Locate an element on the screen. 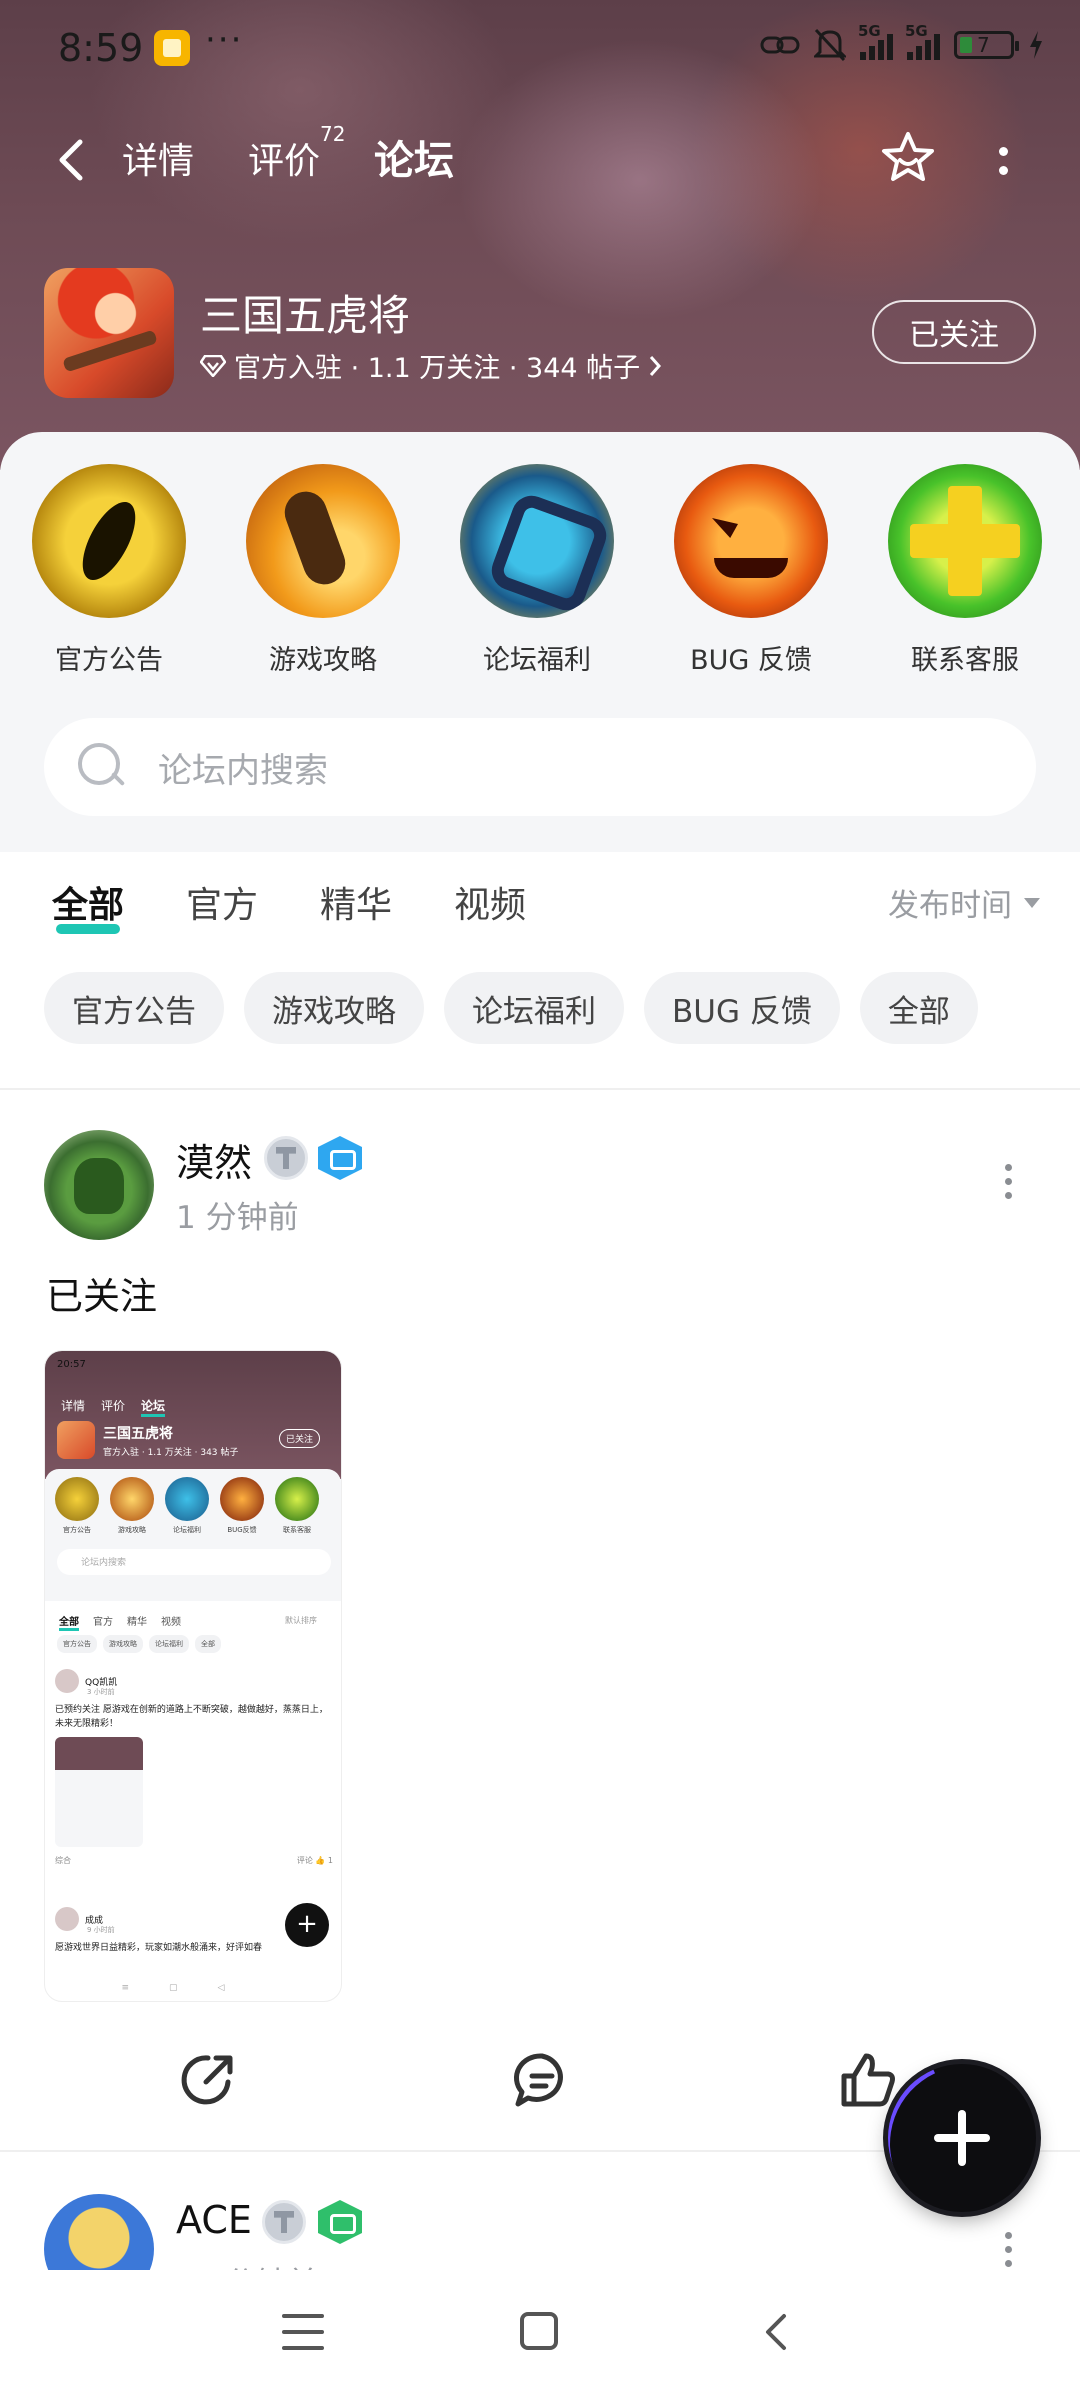 The image size is (1080, 2400). tab-review: 评价 72 is located at coordinates (296, 153).